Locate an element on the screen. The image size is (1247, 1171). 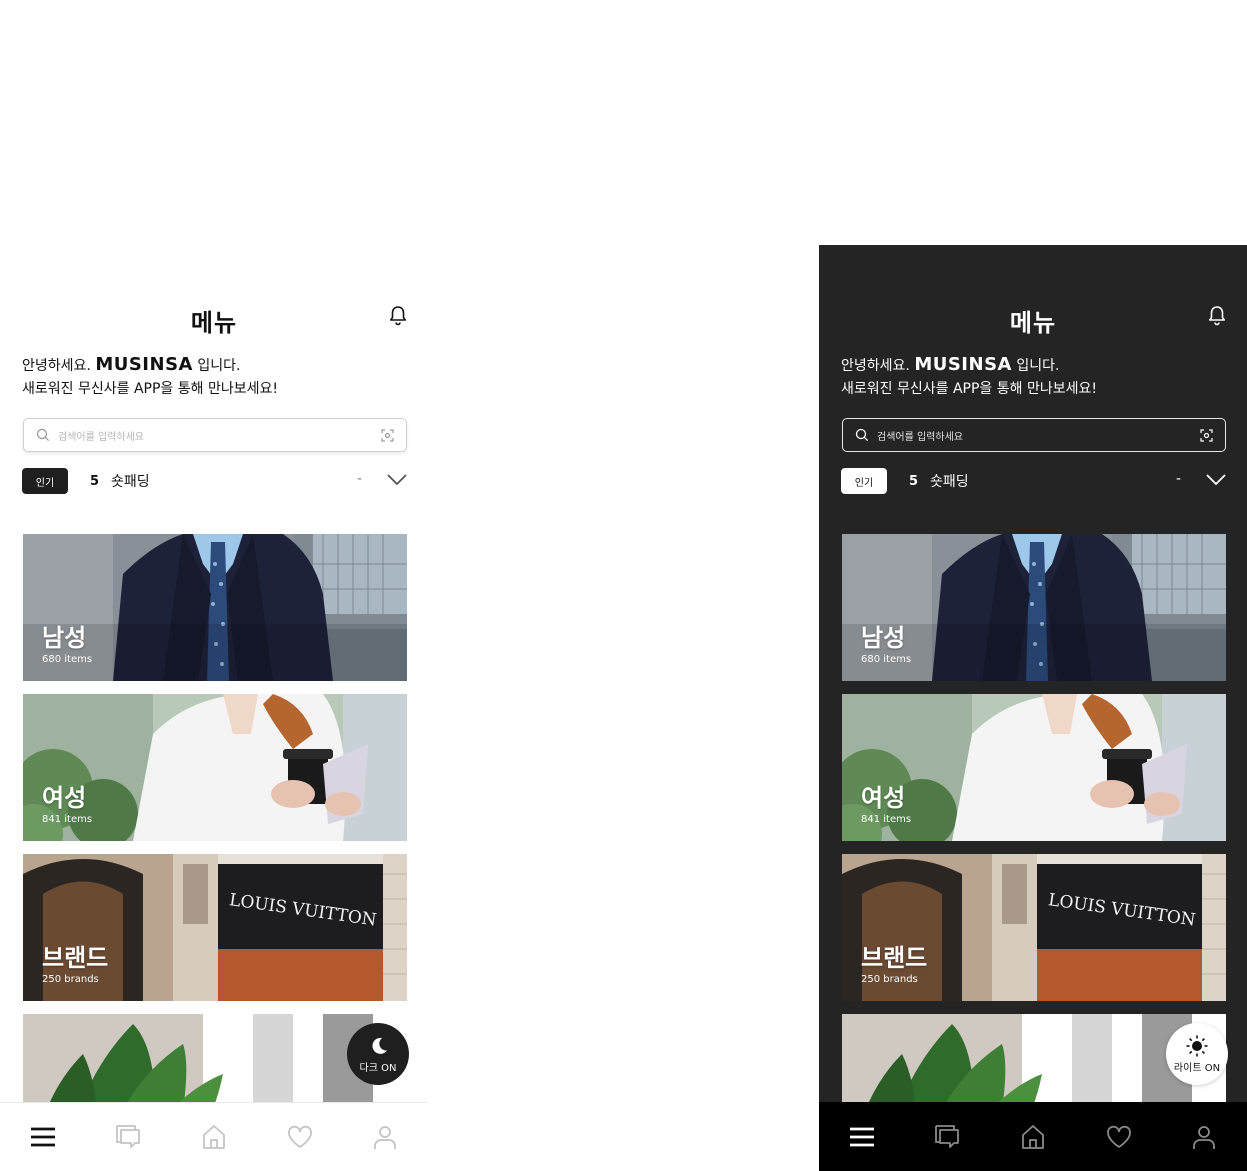
toggle-label: 라이트 ON is located at coordinates (1197, 1068).